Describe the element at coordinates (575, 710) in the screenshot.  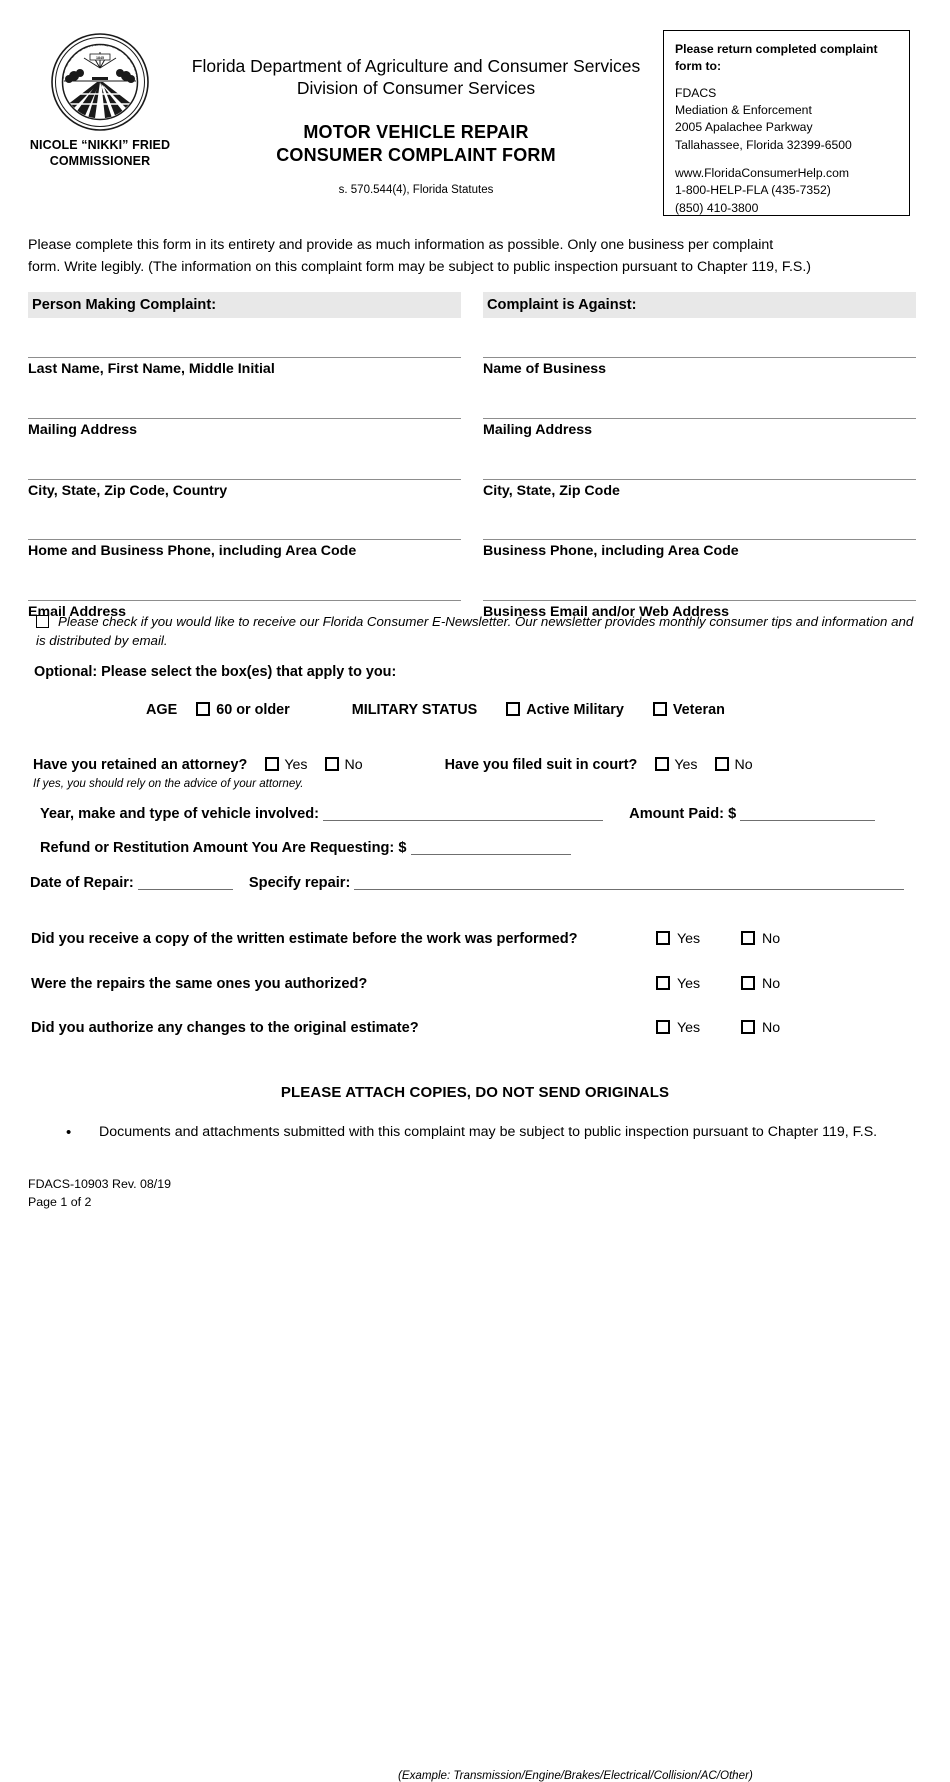
I see `active-military-label: Active Military` at that location.